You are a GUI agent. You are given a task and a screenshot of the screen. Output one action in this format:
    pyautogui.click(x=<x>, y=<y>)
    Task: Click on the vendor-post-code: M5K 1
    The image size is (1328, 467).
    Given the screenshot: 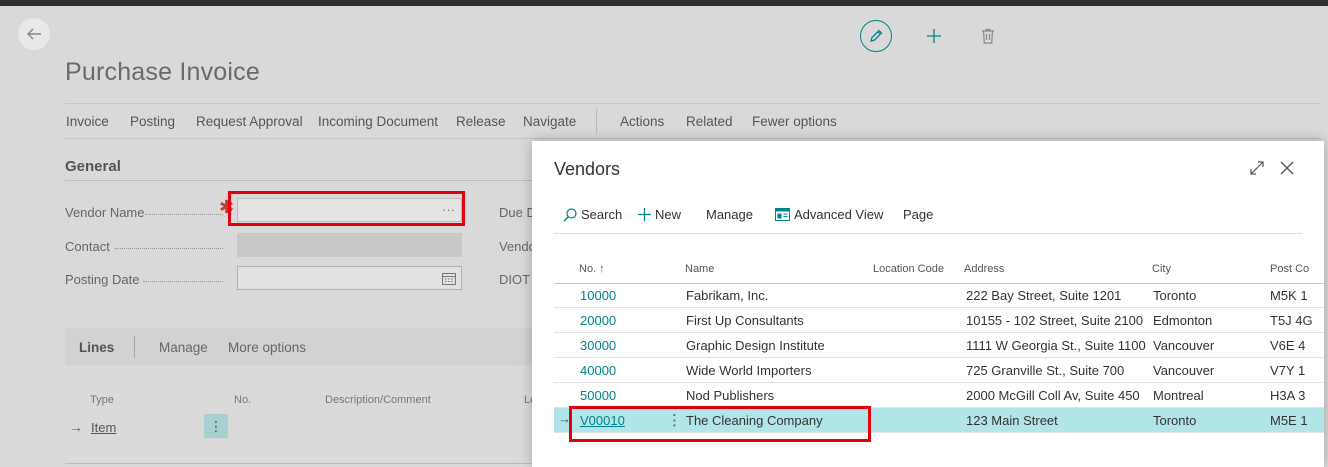 What is the action you would take?
    pyautogui.click(x=1289, y=295)
    